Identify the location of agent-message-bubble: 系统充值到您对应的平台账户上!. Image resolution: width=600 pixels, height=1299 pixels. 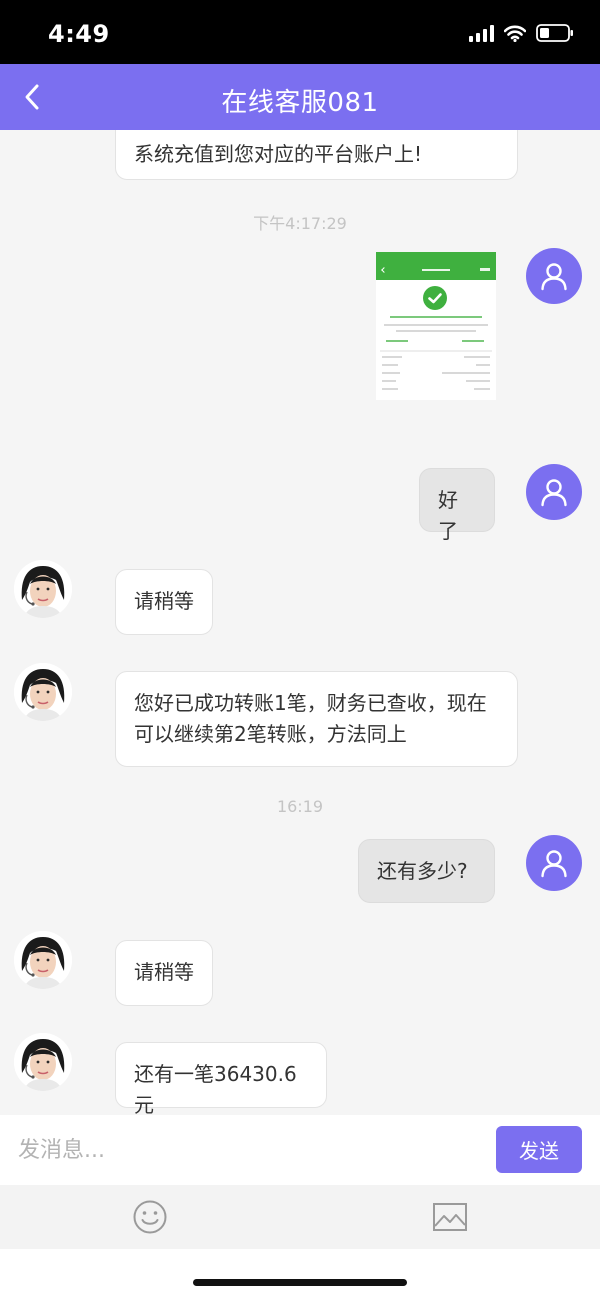
(316, 155).